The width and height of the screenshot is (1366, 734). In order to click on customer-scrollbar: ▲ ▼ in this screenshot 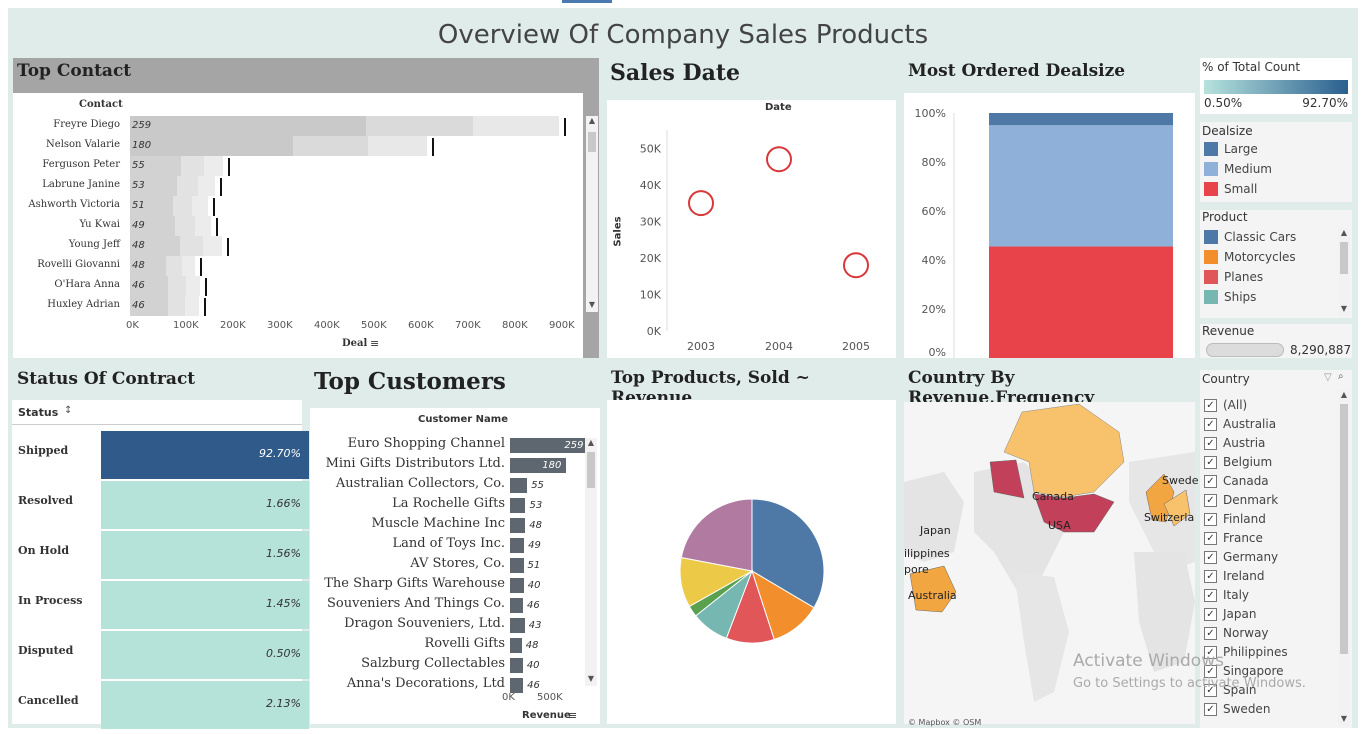, I will do `click(591, 562)`.